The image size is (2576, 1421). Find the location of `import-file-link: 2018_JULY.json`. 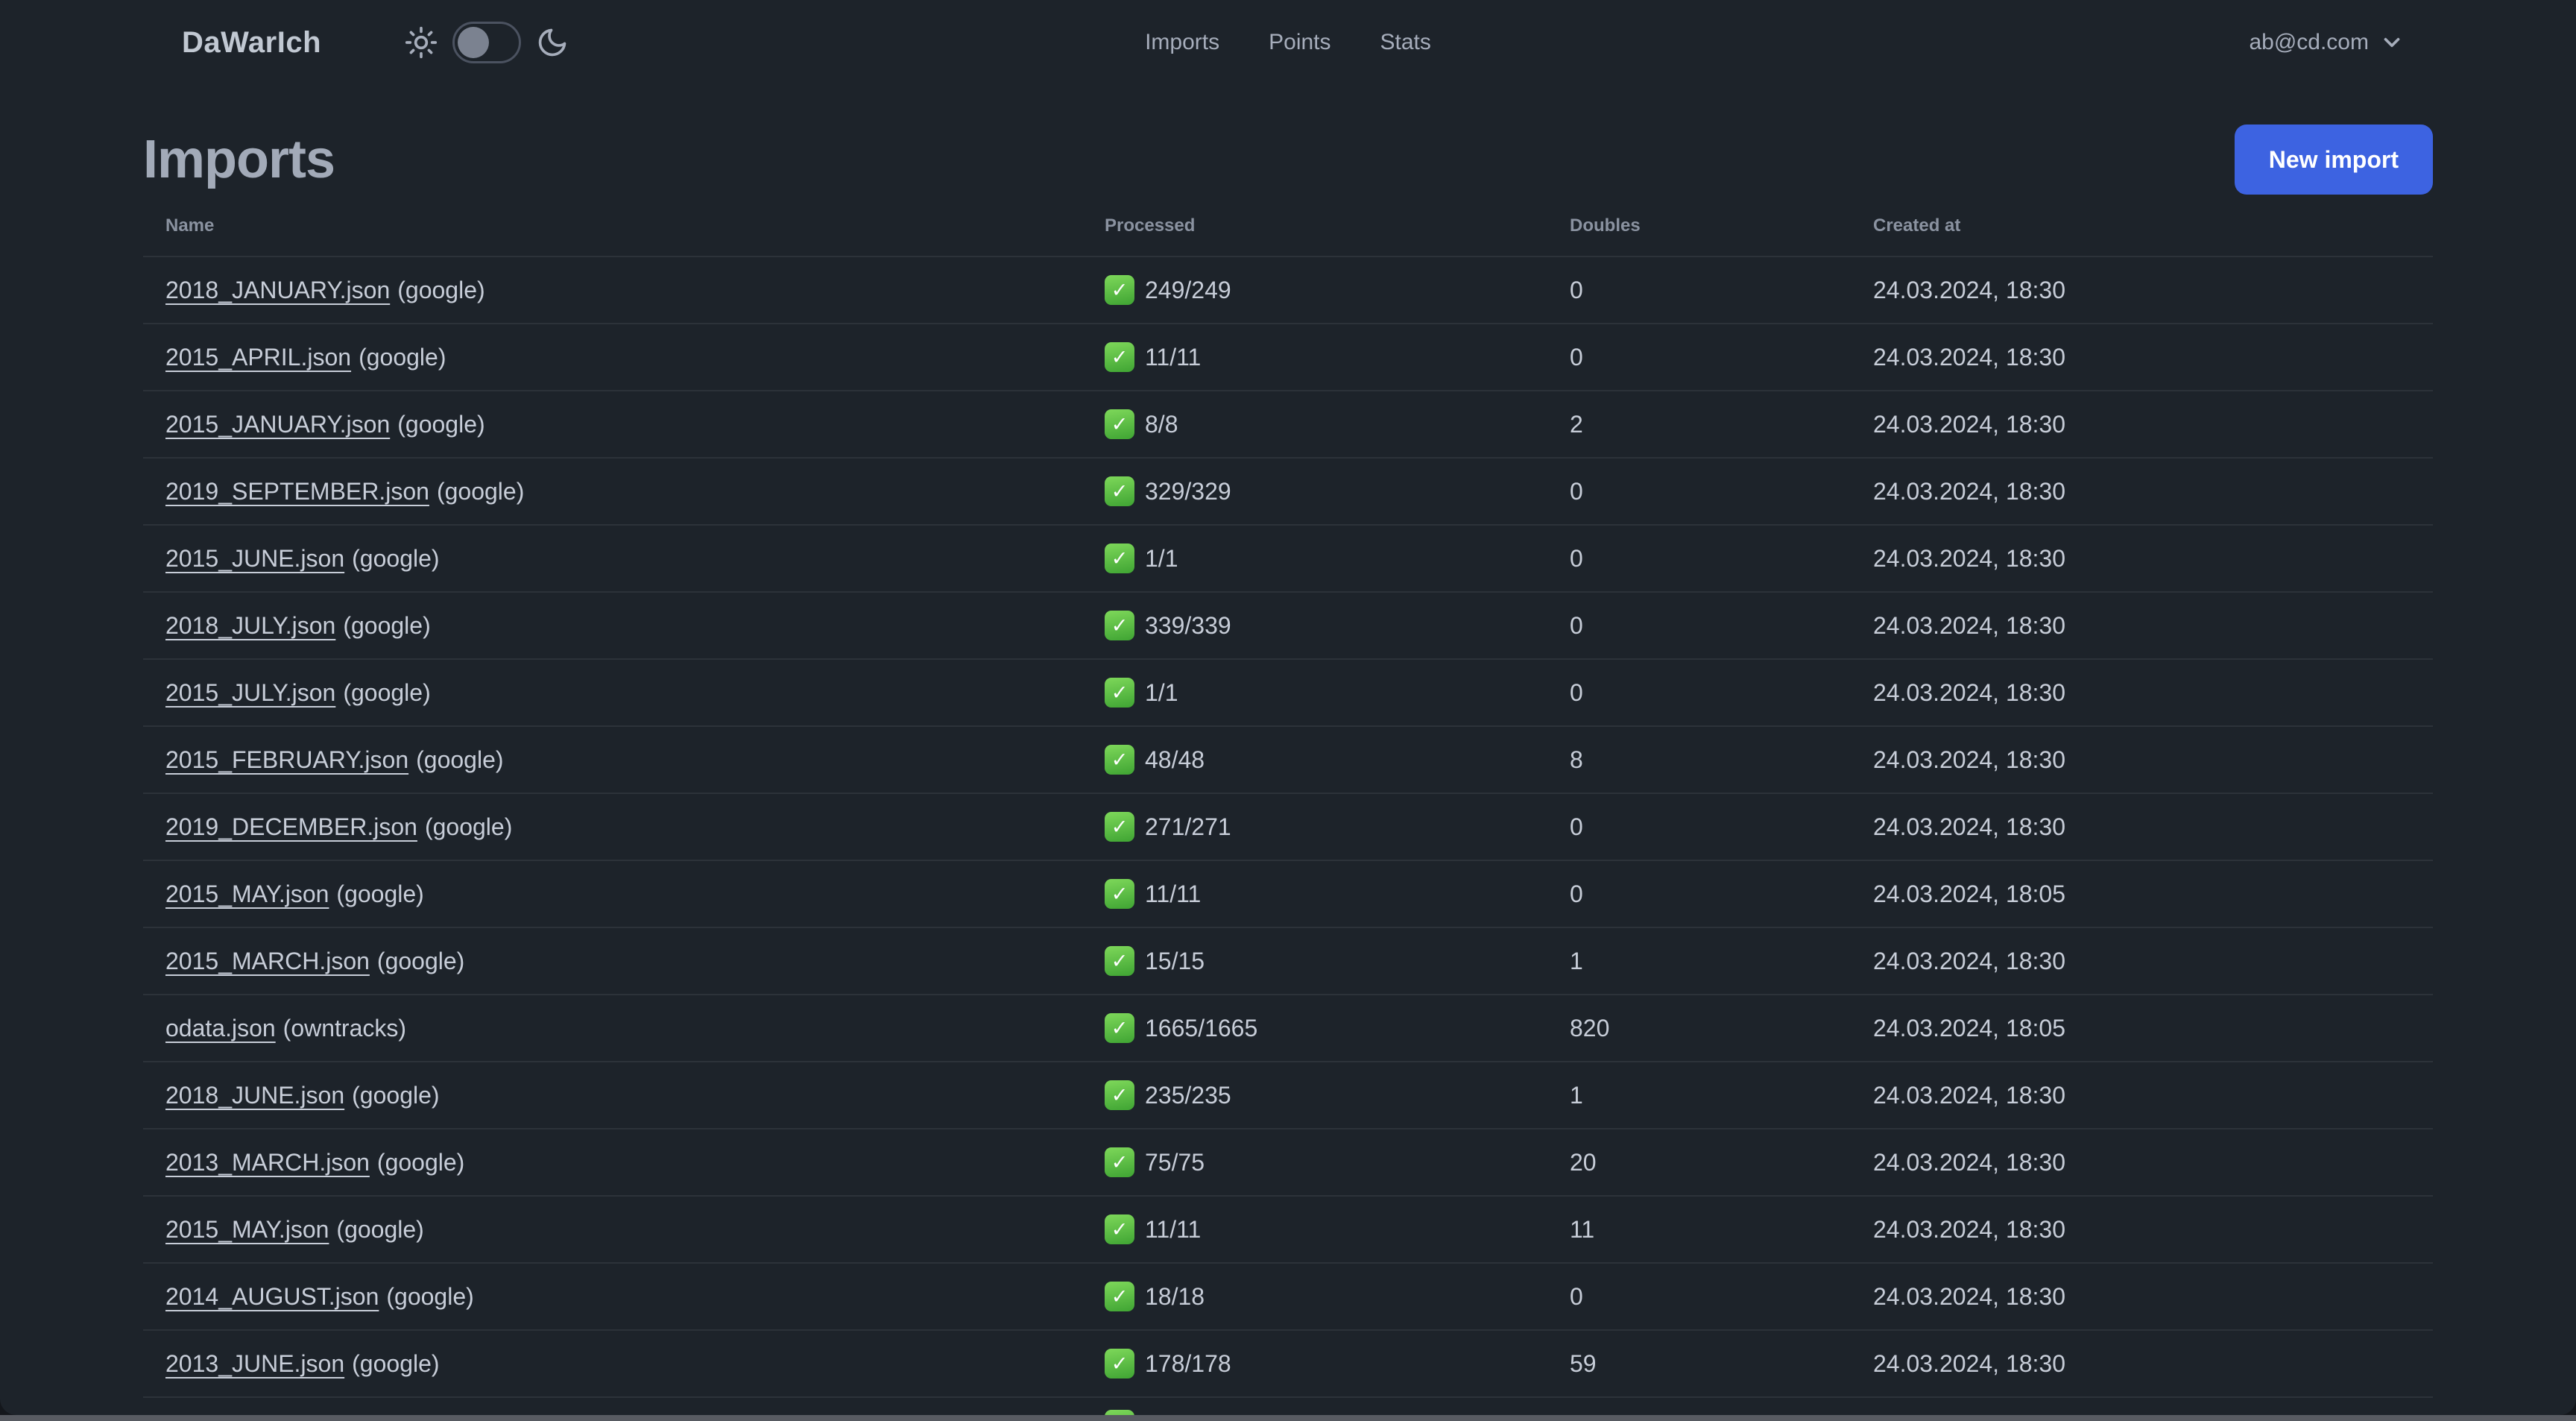

import-file-link: 2018_JULY.json is located at coordinates (250, 625).